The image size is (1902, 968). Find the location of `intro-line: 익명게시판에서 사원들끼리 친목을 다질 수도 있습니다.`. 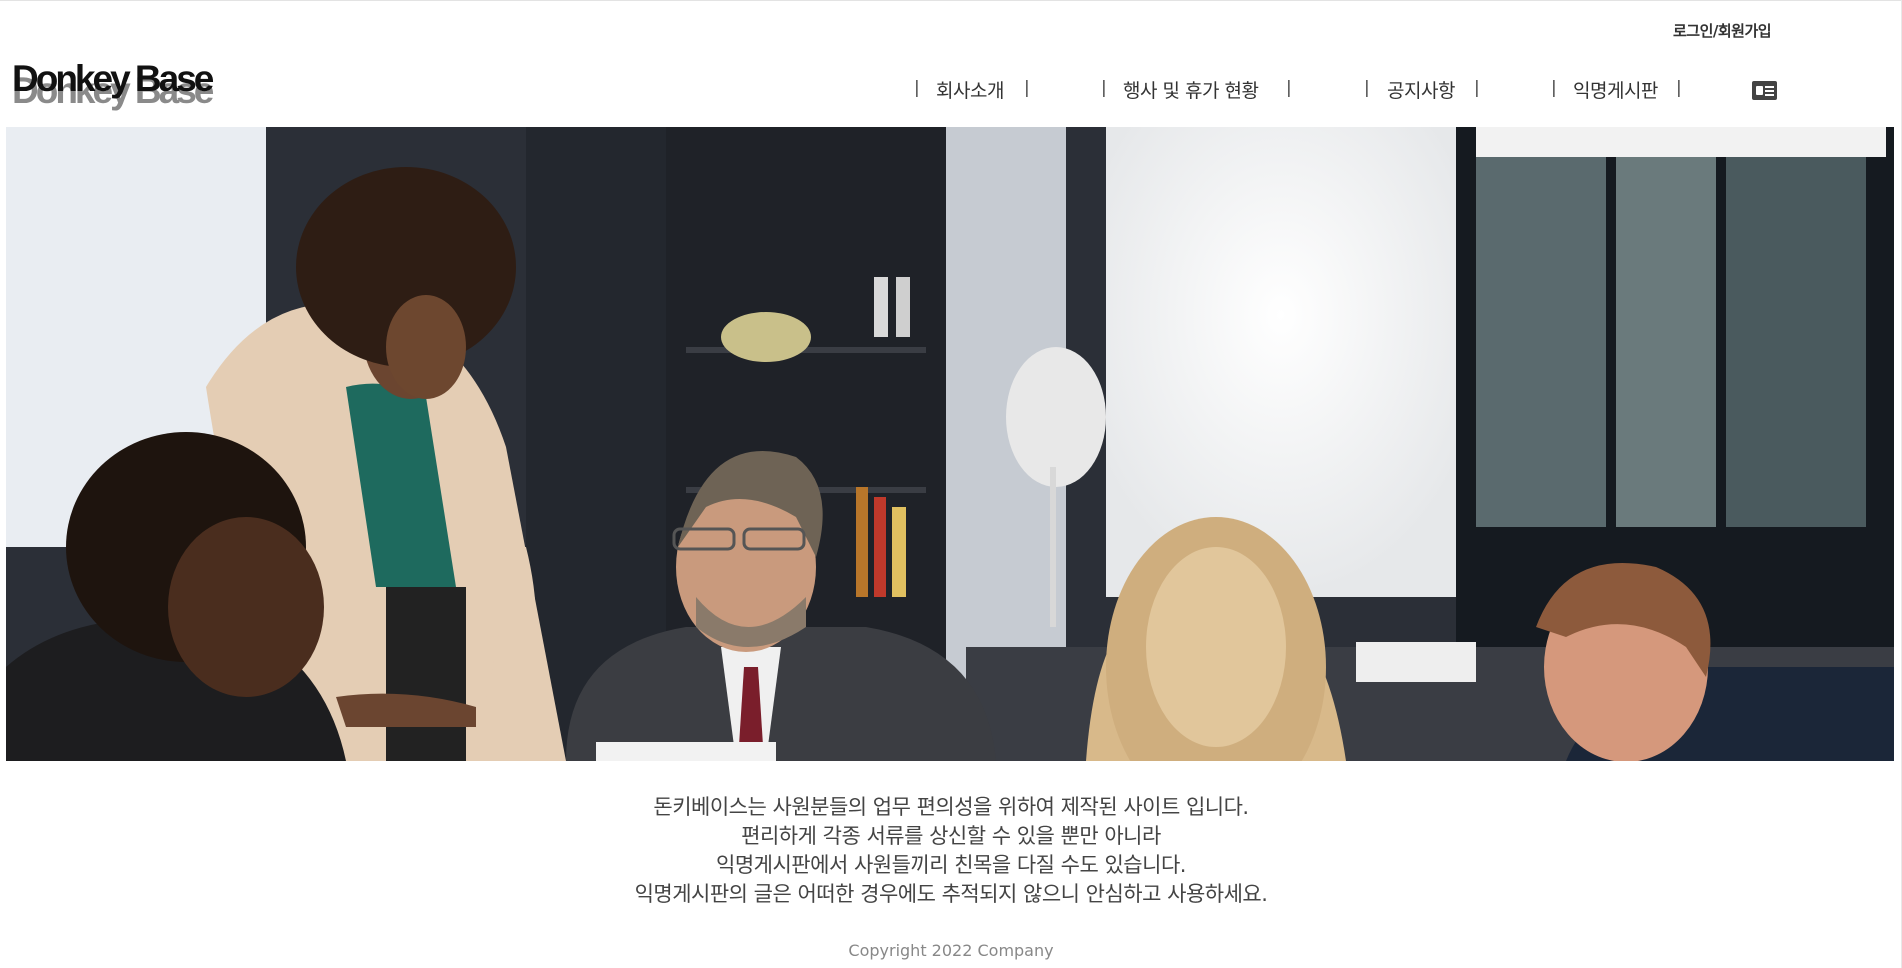

intro-line: 익명게시판에서 사원들끼리 친목을 다질 수도 있습니다. is located at coordinates (951, 865).